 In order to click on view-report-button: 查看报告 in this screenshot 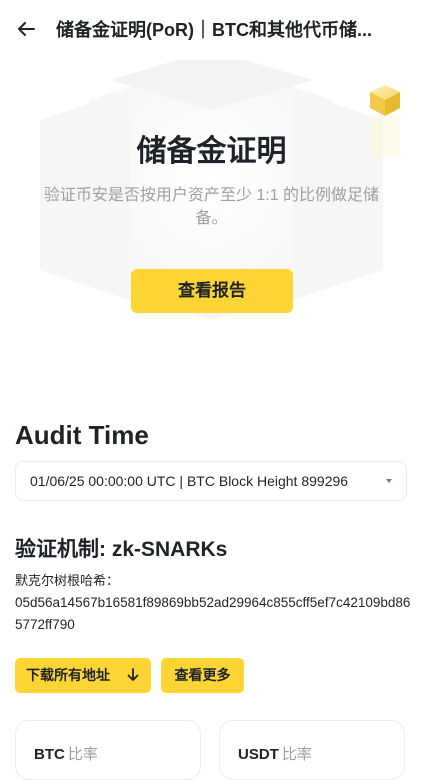, I will do `click(212, 291)`.